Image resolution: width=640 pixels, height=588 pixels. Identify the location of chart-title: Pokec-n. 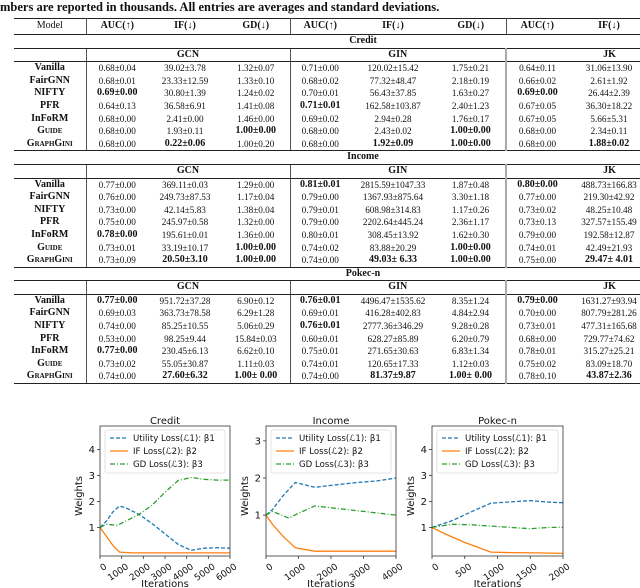
(497, 421).